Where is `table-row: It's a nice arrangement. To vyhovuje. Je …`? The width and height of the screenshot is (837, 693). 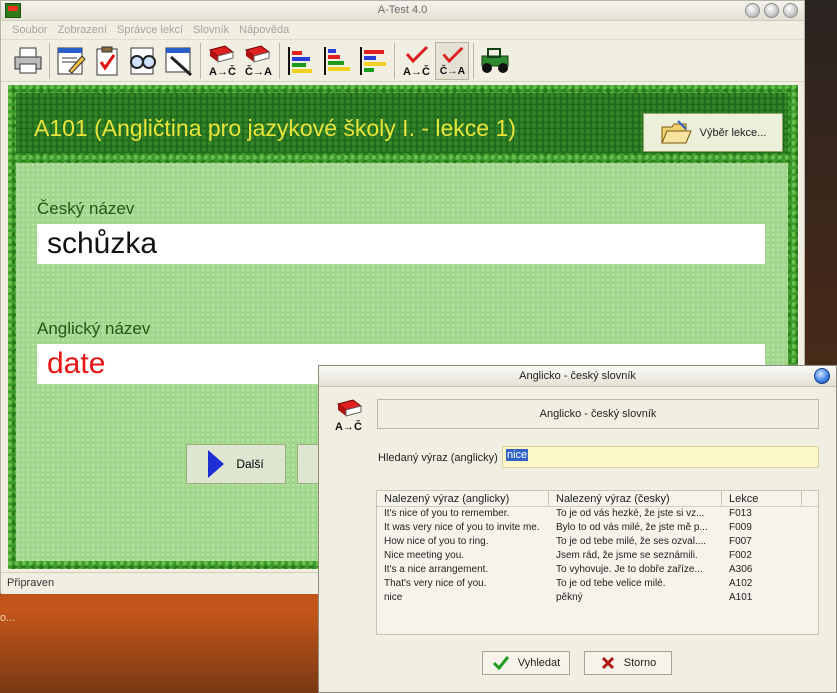 table-row: It's a nice arrangement. To vyhovuje. Je … is located at coordinates (597, 570).